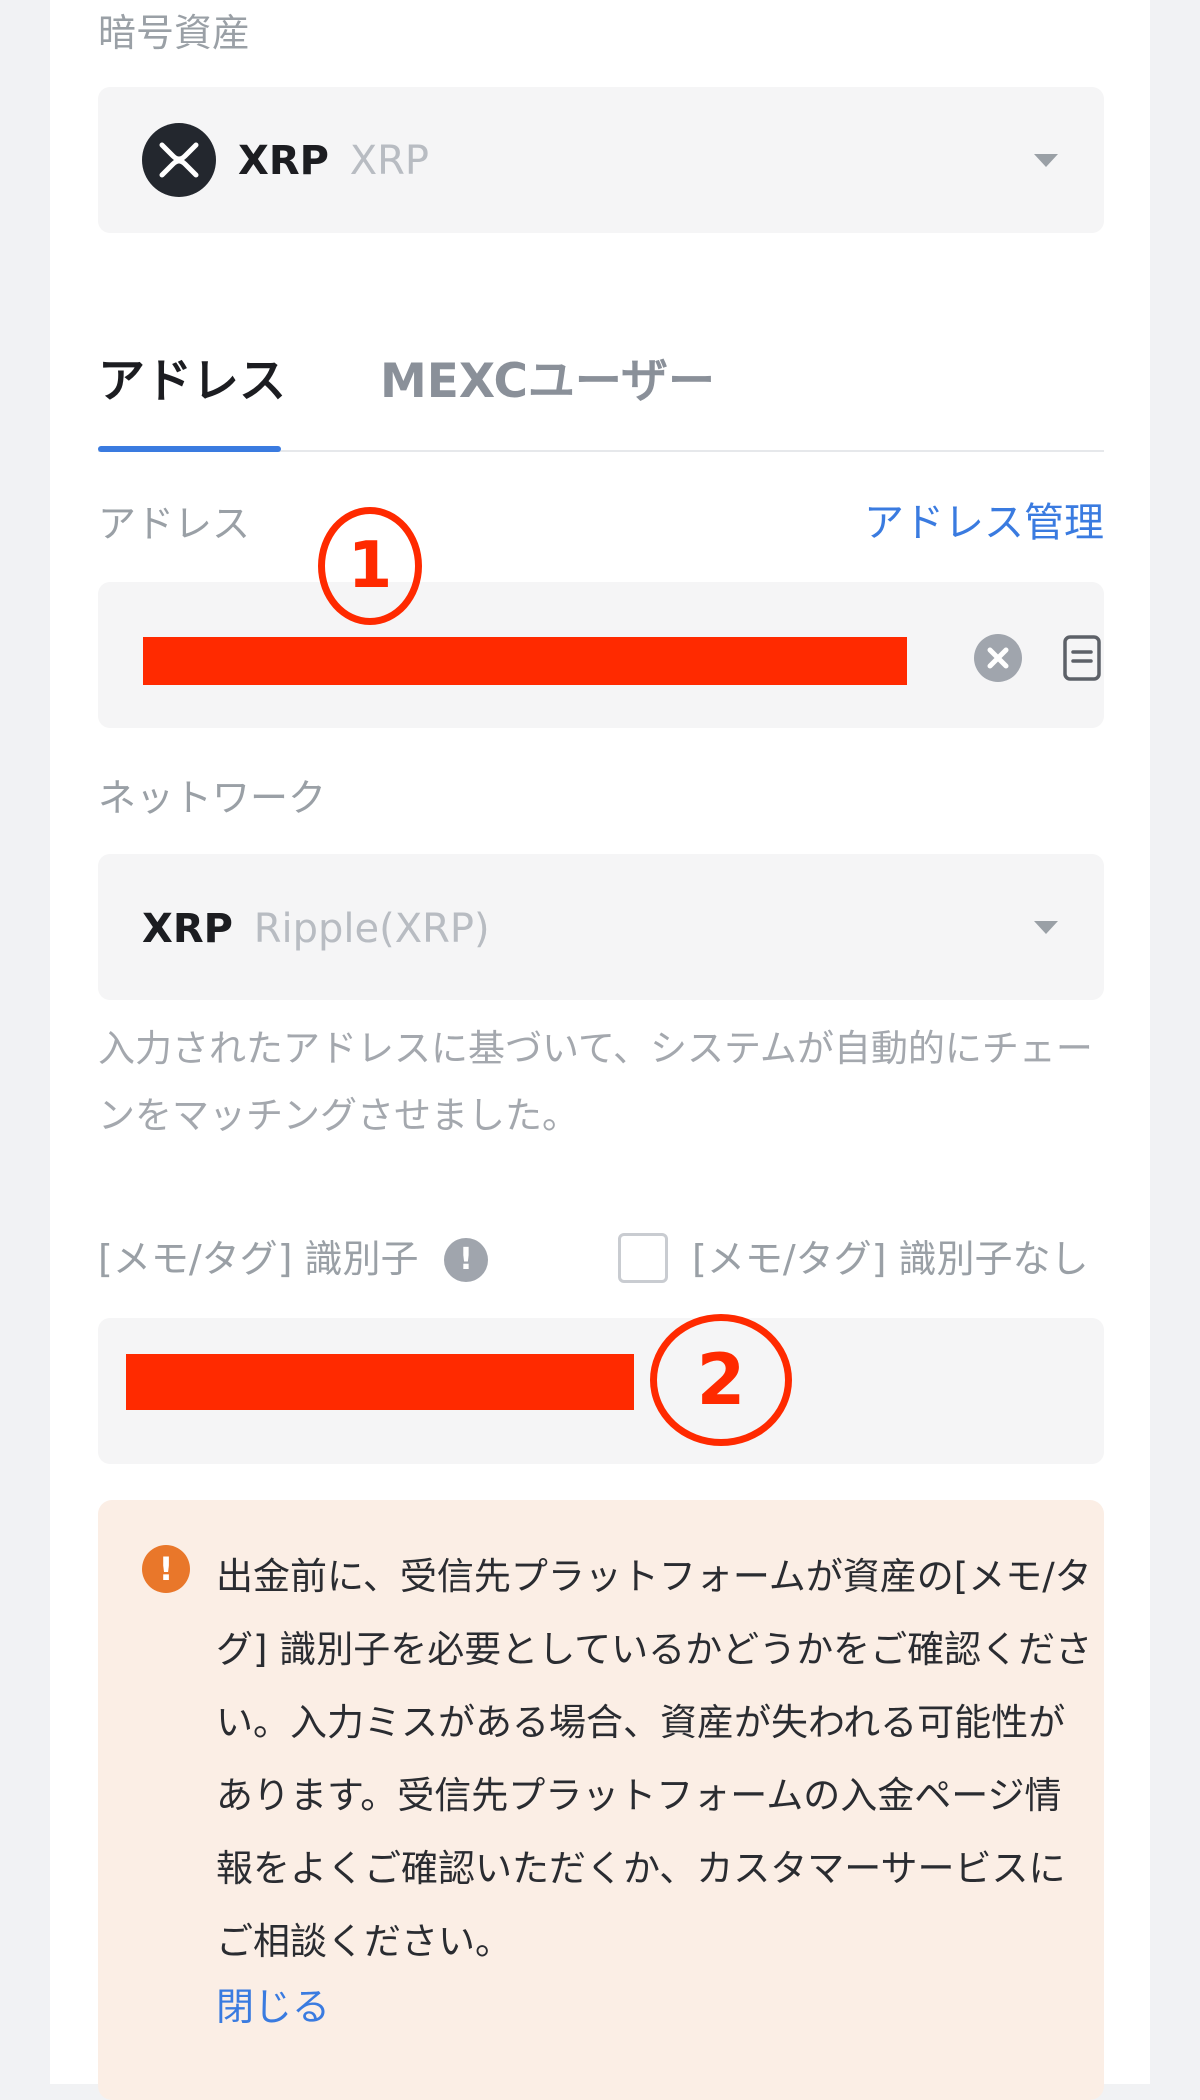 This screenshot has height=2100, width=1200. What do you see at coordinates (547, 381) in the screenshot?
I see `tab-mexc-user: MEXCユーザー` at bounding box center [547, 381].